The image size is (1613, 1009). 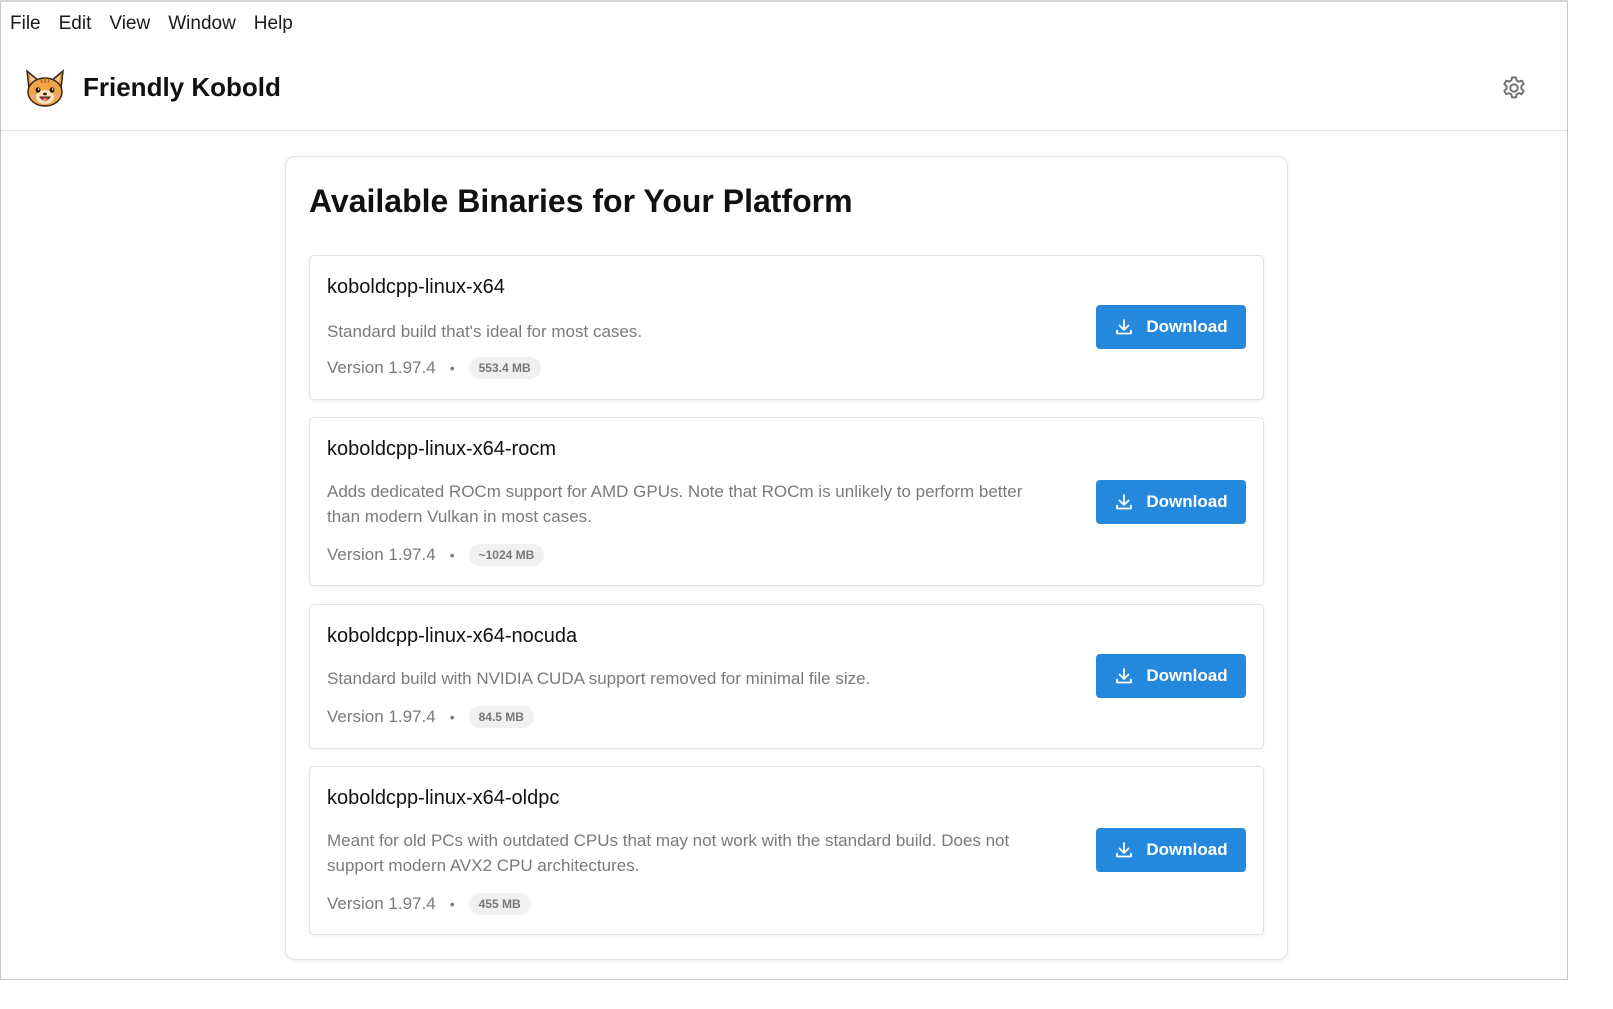 I want to click on menu-help: Help, so click(x=273, y=24).